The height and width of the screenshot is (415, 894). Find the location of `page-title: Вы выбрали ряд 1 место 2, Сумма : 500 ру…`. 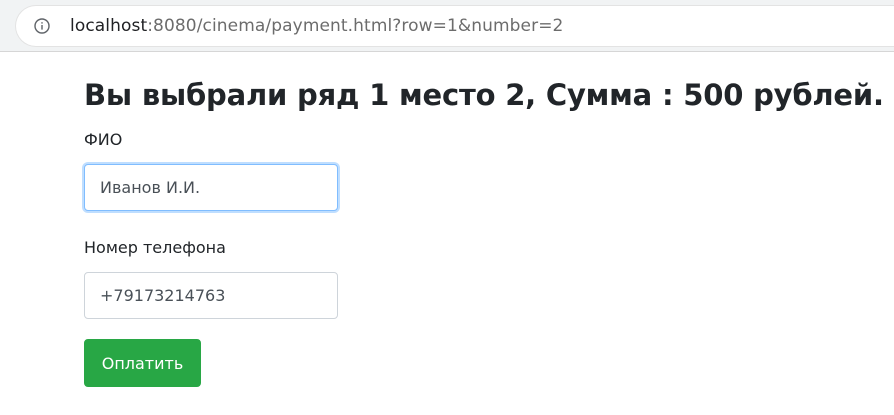

page-title: Вы выбрали ряд 1 место 2, Сумма : 500 ру… is located at coordinates (484, 95).